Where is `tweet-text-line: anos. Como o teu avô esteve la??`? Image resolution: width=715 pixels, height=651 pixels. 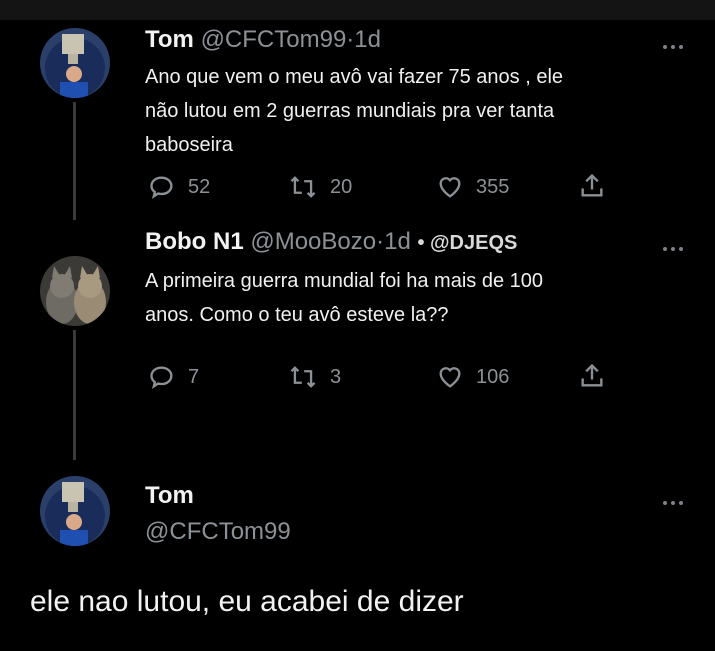 tweet-text-line: anos. Como o teu avô esteve la?? is located at coordinates (297, 315).